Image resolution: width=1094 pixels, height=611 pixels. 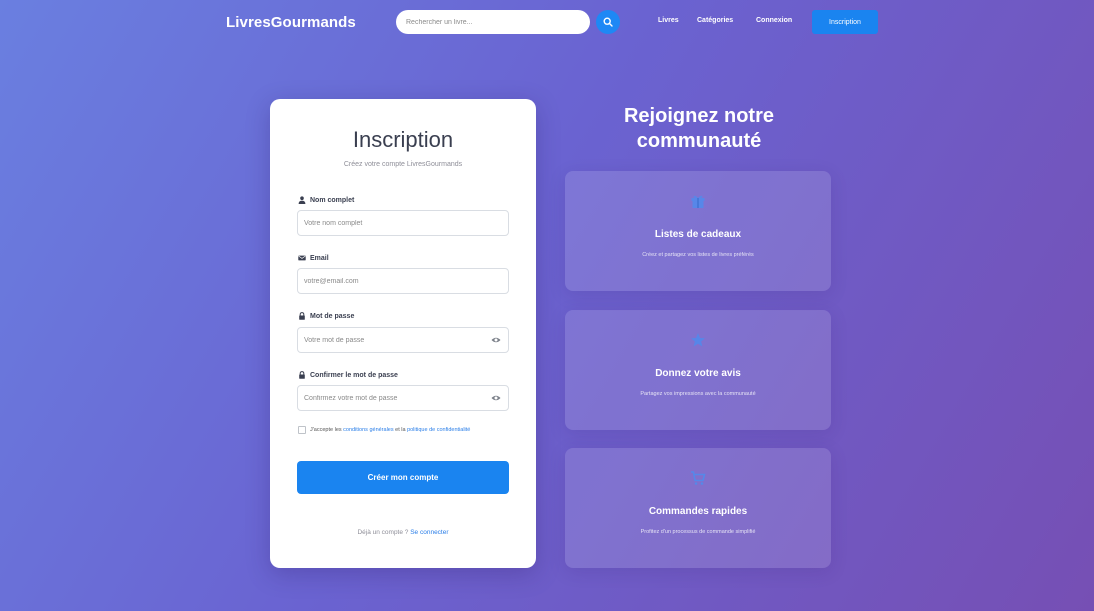 I want to click on search-icon, so click(x=608, y=22).